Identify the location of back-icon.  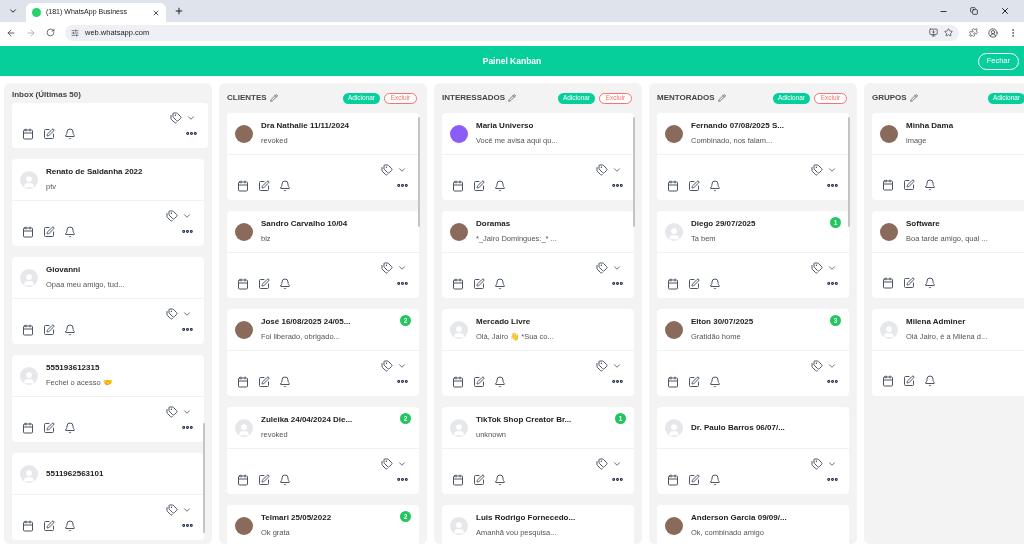
(11, 32).